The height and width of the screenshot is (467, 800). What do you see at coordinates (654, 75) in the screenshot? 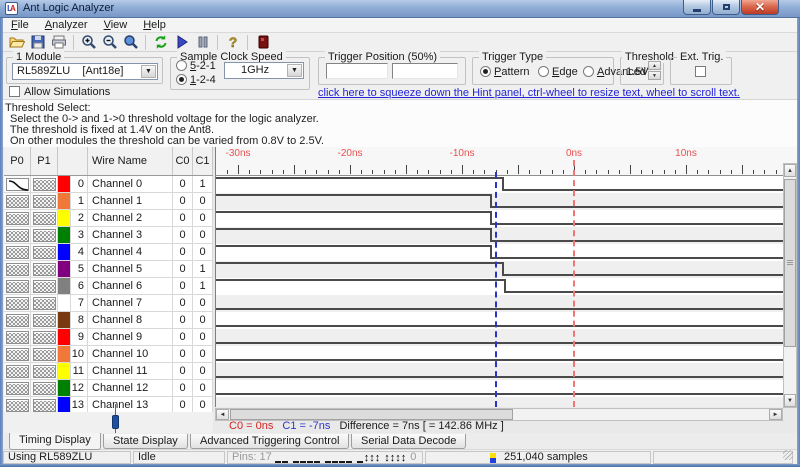
I see `threshold-down-button: ▼` at bounding box center [654, 75].